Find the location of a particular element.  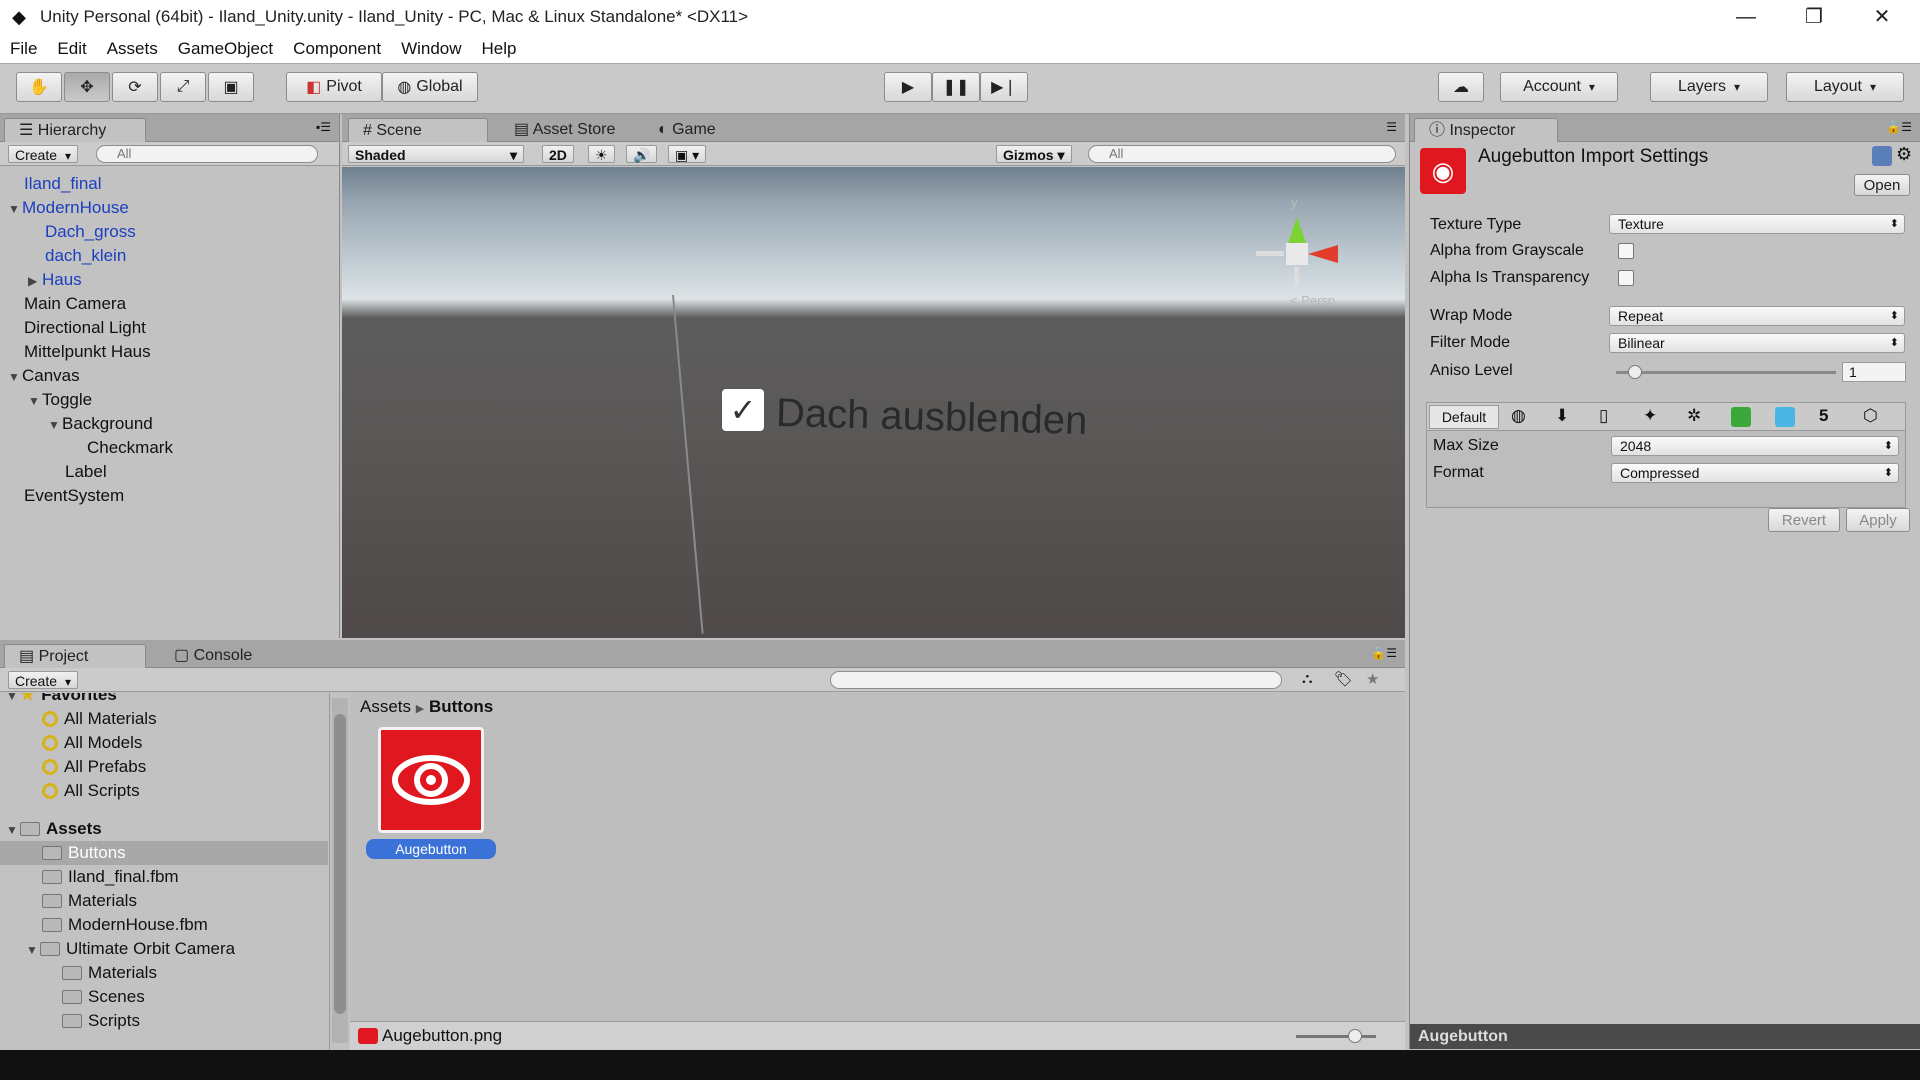

aniso-level-input: 1 is located at coordinates (1874, 372).